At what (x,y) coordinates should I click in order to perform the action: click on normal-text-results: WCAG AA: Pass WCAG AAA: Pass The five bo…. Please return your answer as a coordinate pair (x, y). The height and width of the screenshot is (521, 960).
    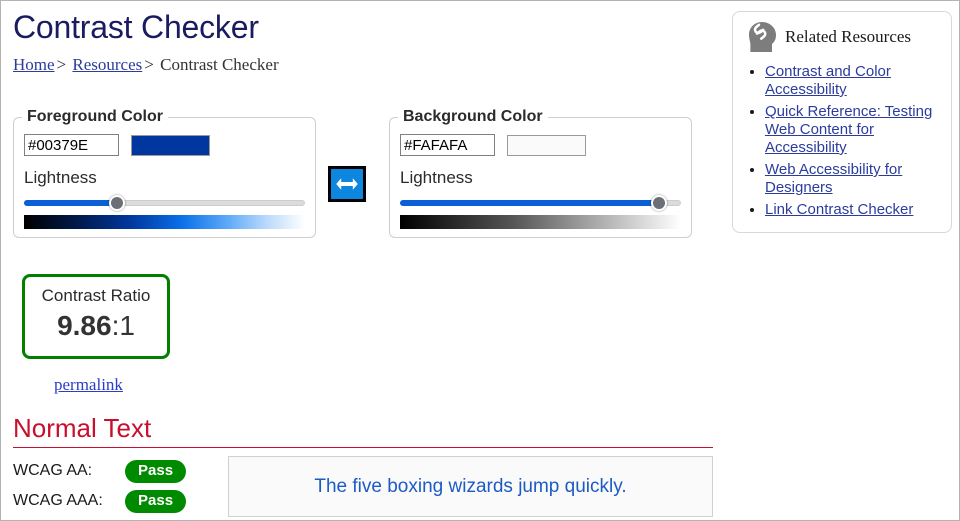
    Looking at the image, I should click on (363, 486).